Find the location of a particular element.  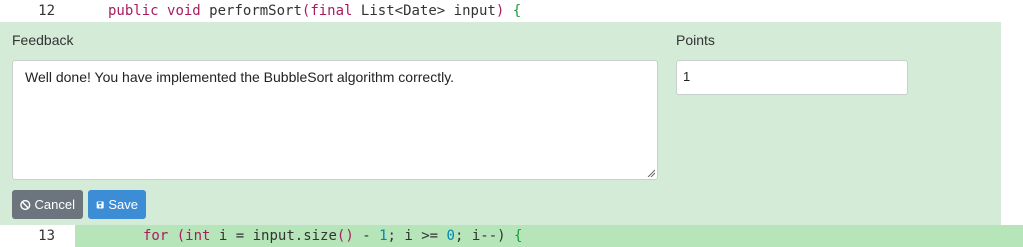

cancel-button: Cancel is located at coordinates (47, 204).